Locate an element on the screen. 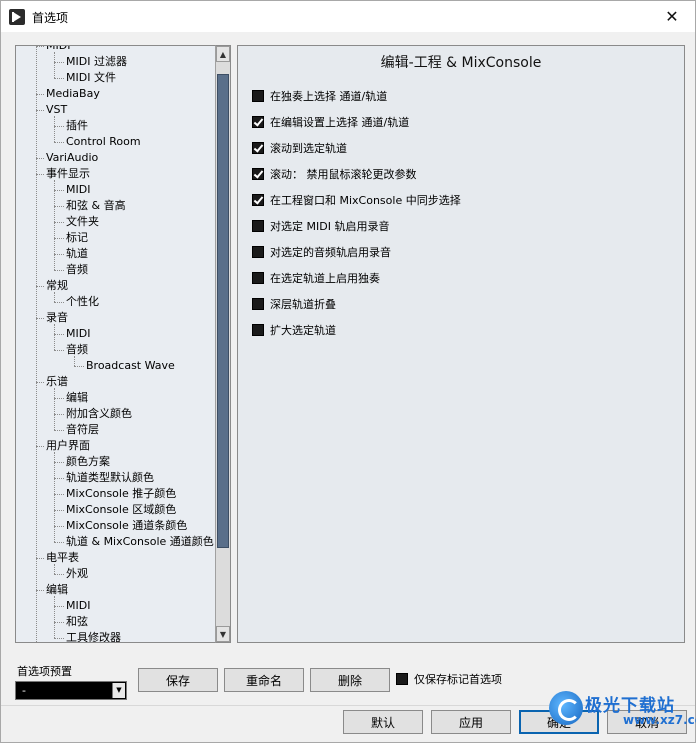 Image resolution: width=696 pixels, height=743 pixels. option-row: 对选定的音频轨启用录音 is located at coordinates (321, 252).